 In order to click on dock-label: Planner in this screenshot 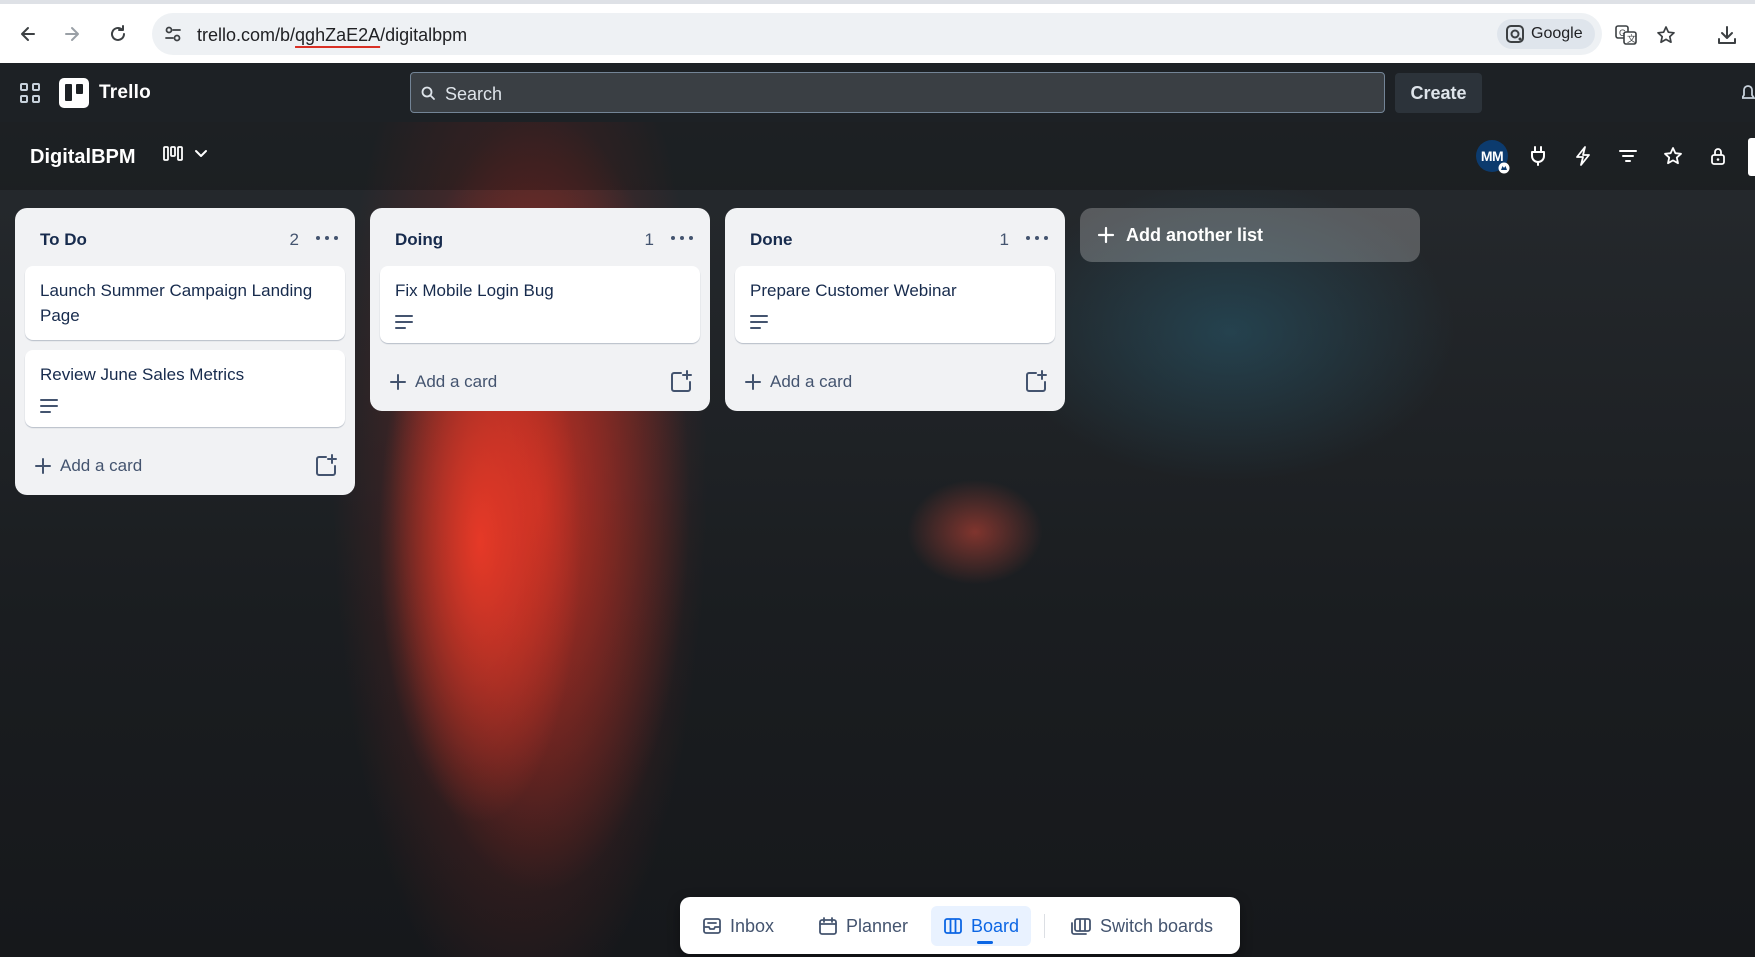, I will do `click(877, 925)`.